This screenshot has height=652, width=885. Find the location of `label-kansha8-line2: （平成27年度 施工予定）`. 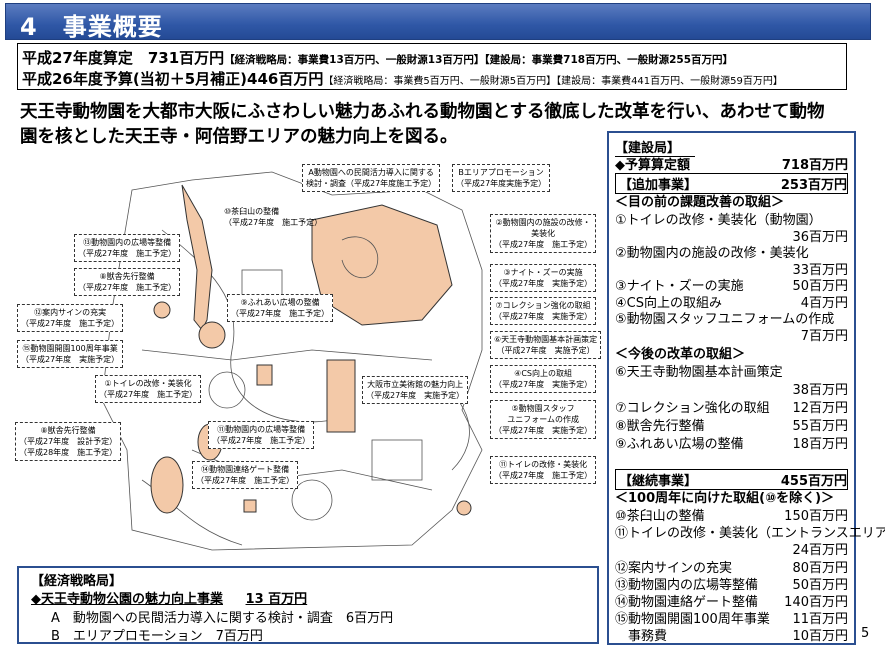

label-kansha8-line2: （平成27年度 施工予定） is located at coordinates (127, 287).